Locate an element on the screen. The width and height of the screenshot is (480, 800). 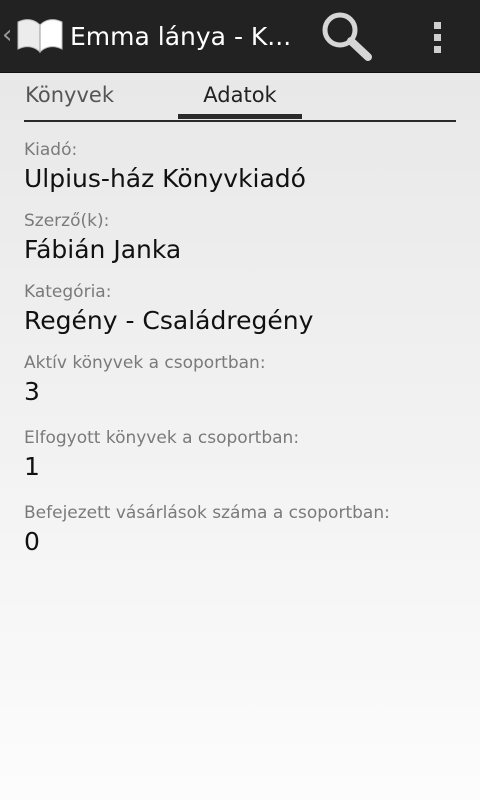
sold-out-books-label: Elfogyott könyvek a csoportban: is located at coordinates (162, 438).